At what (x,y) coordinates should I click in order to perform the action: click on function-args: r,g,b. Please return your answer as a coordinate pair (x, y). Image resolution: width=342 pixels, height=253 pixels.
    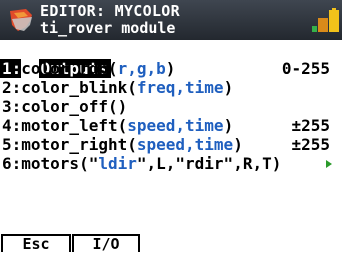
    Looking at the image, I should click on (141, 68).